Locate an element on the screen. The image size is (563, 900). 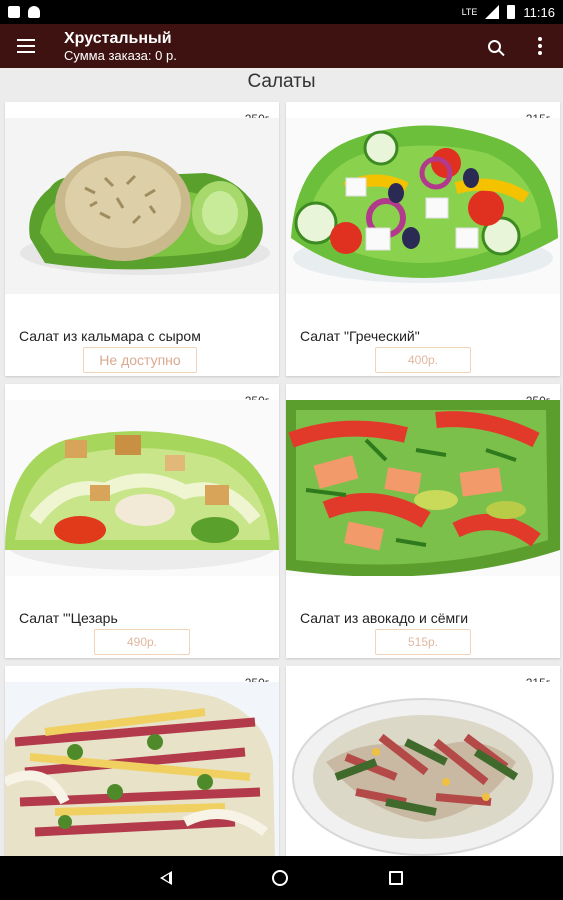
price-button: 490р. is located at coordinates (142, 642).